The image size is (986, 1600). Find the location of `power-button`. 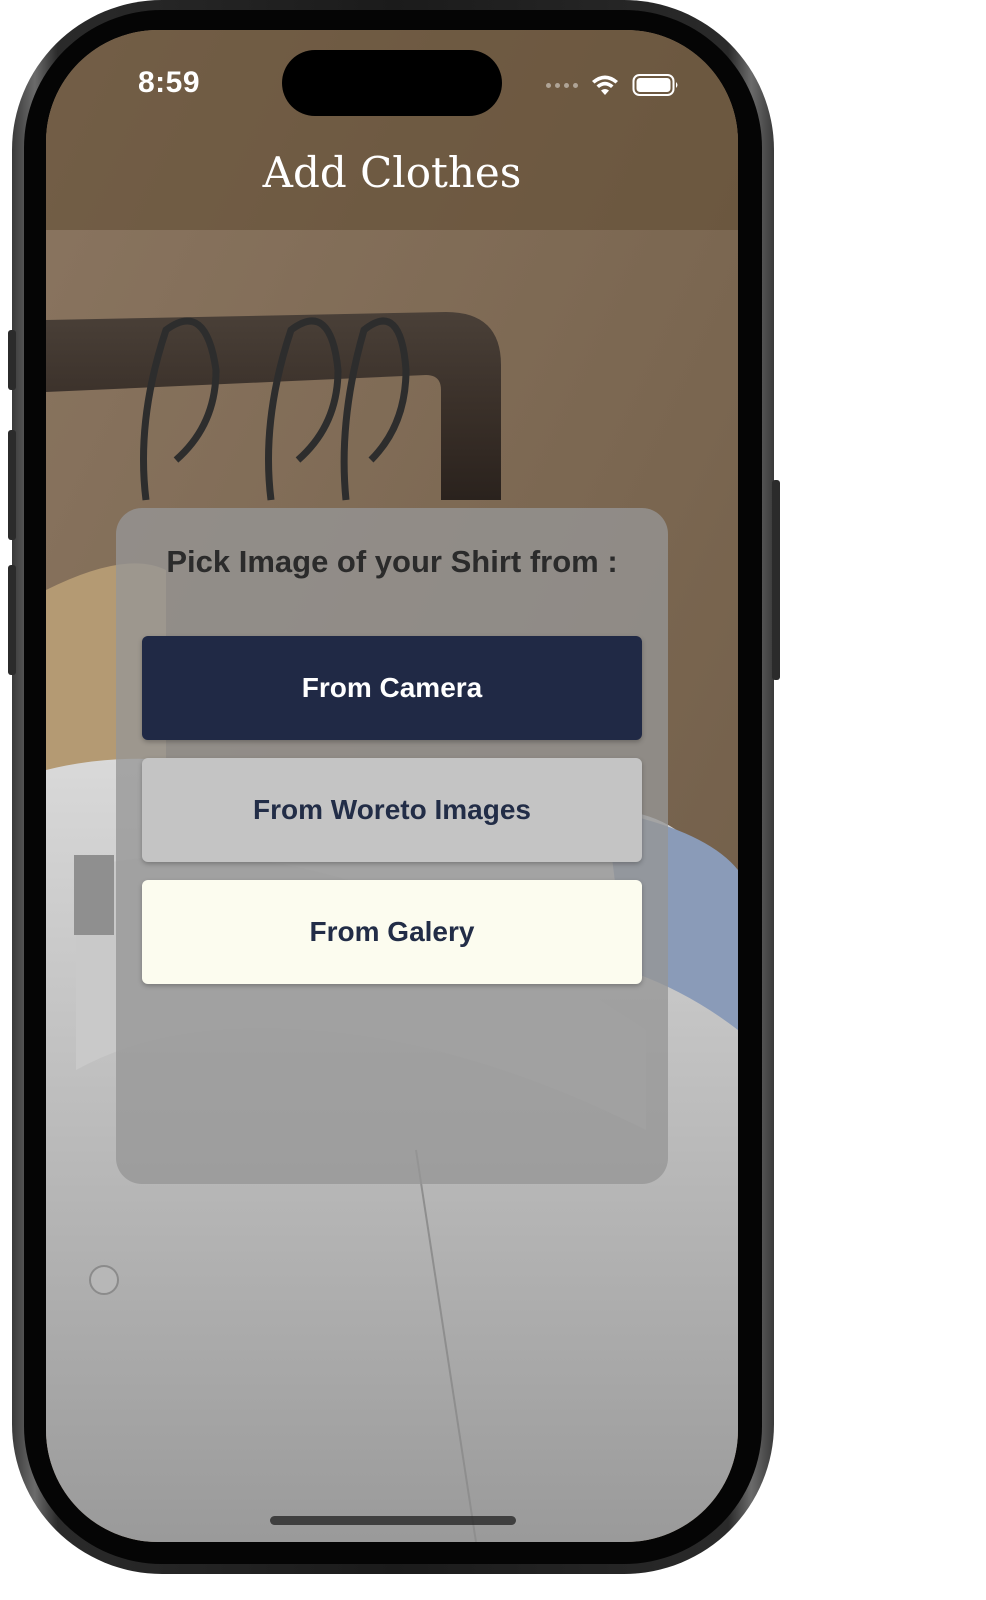

power-button is located at coordinates (776, 580).